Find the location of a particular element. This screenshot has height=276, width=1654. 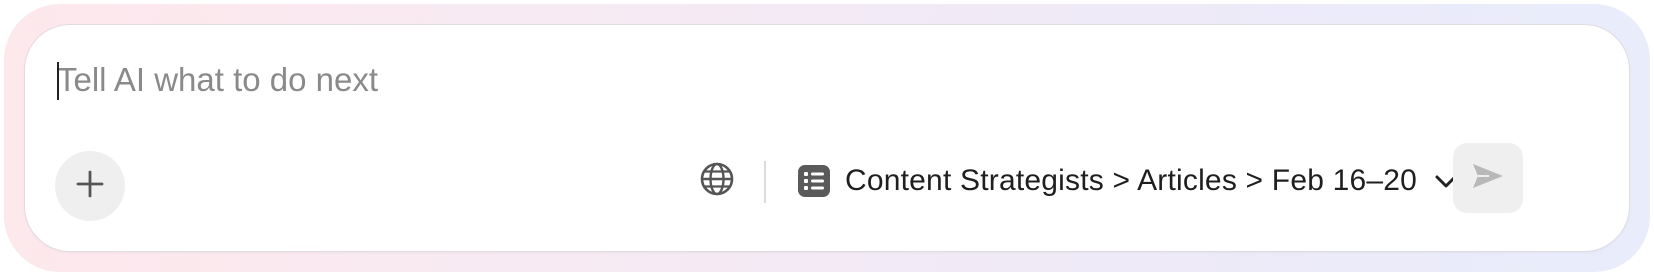

add-button is located at coordinates (90, 186).